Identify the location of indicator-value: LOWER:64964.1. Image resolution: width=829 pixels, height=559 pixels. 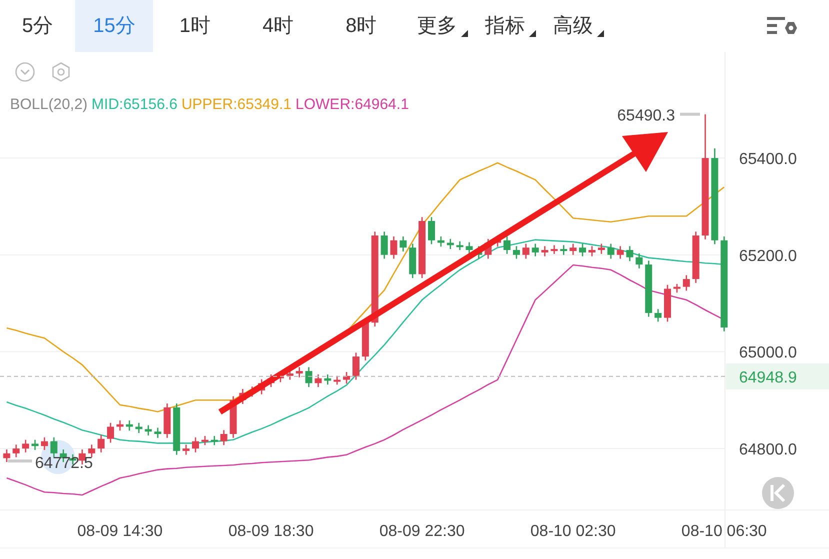
(352, 105).